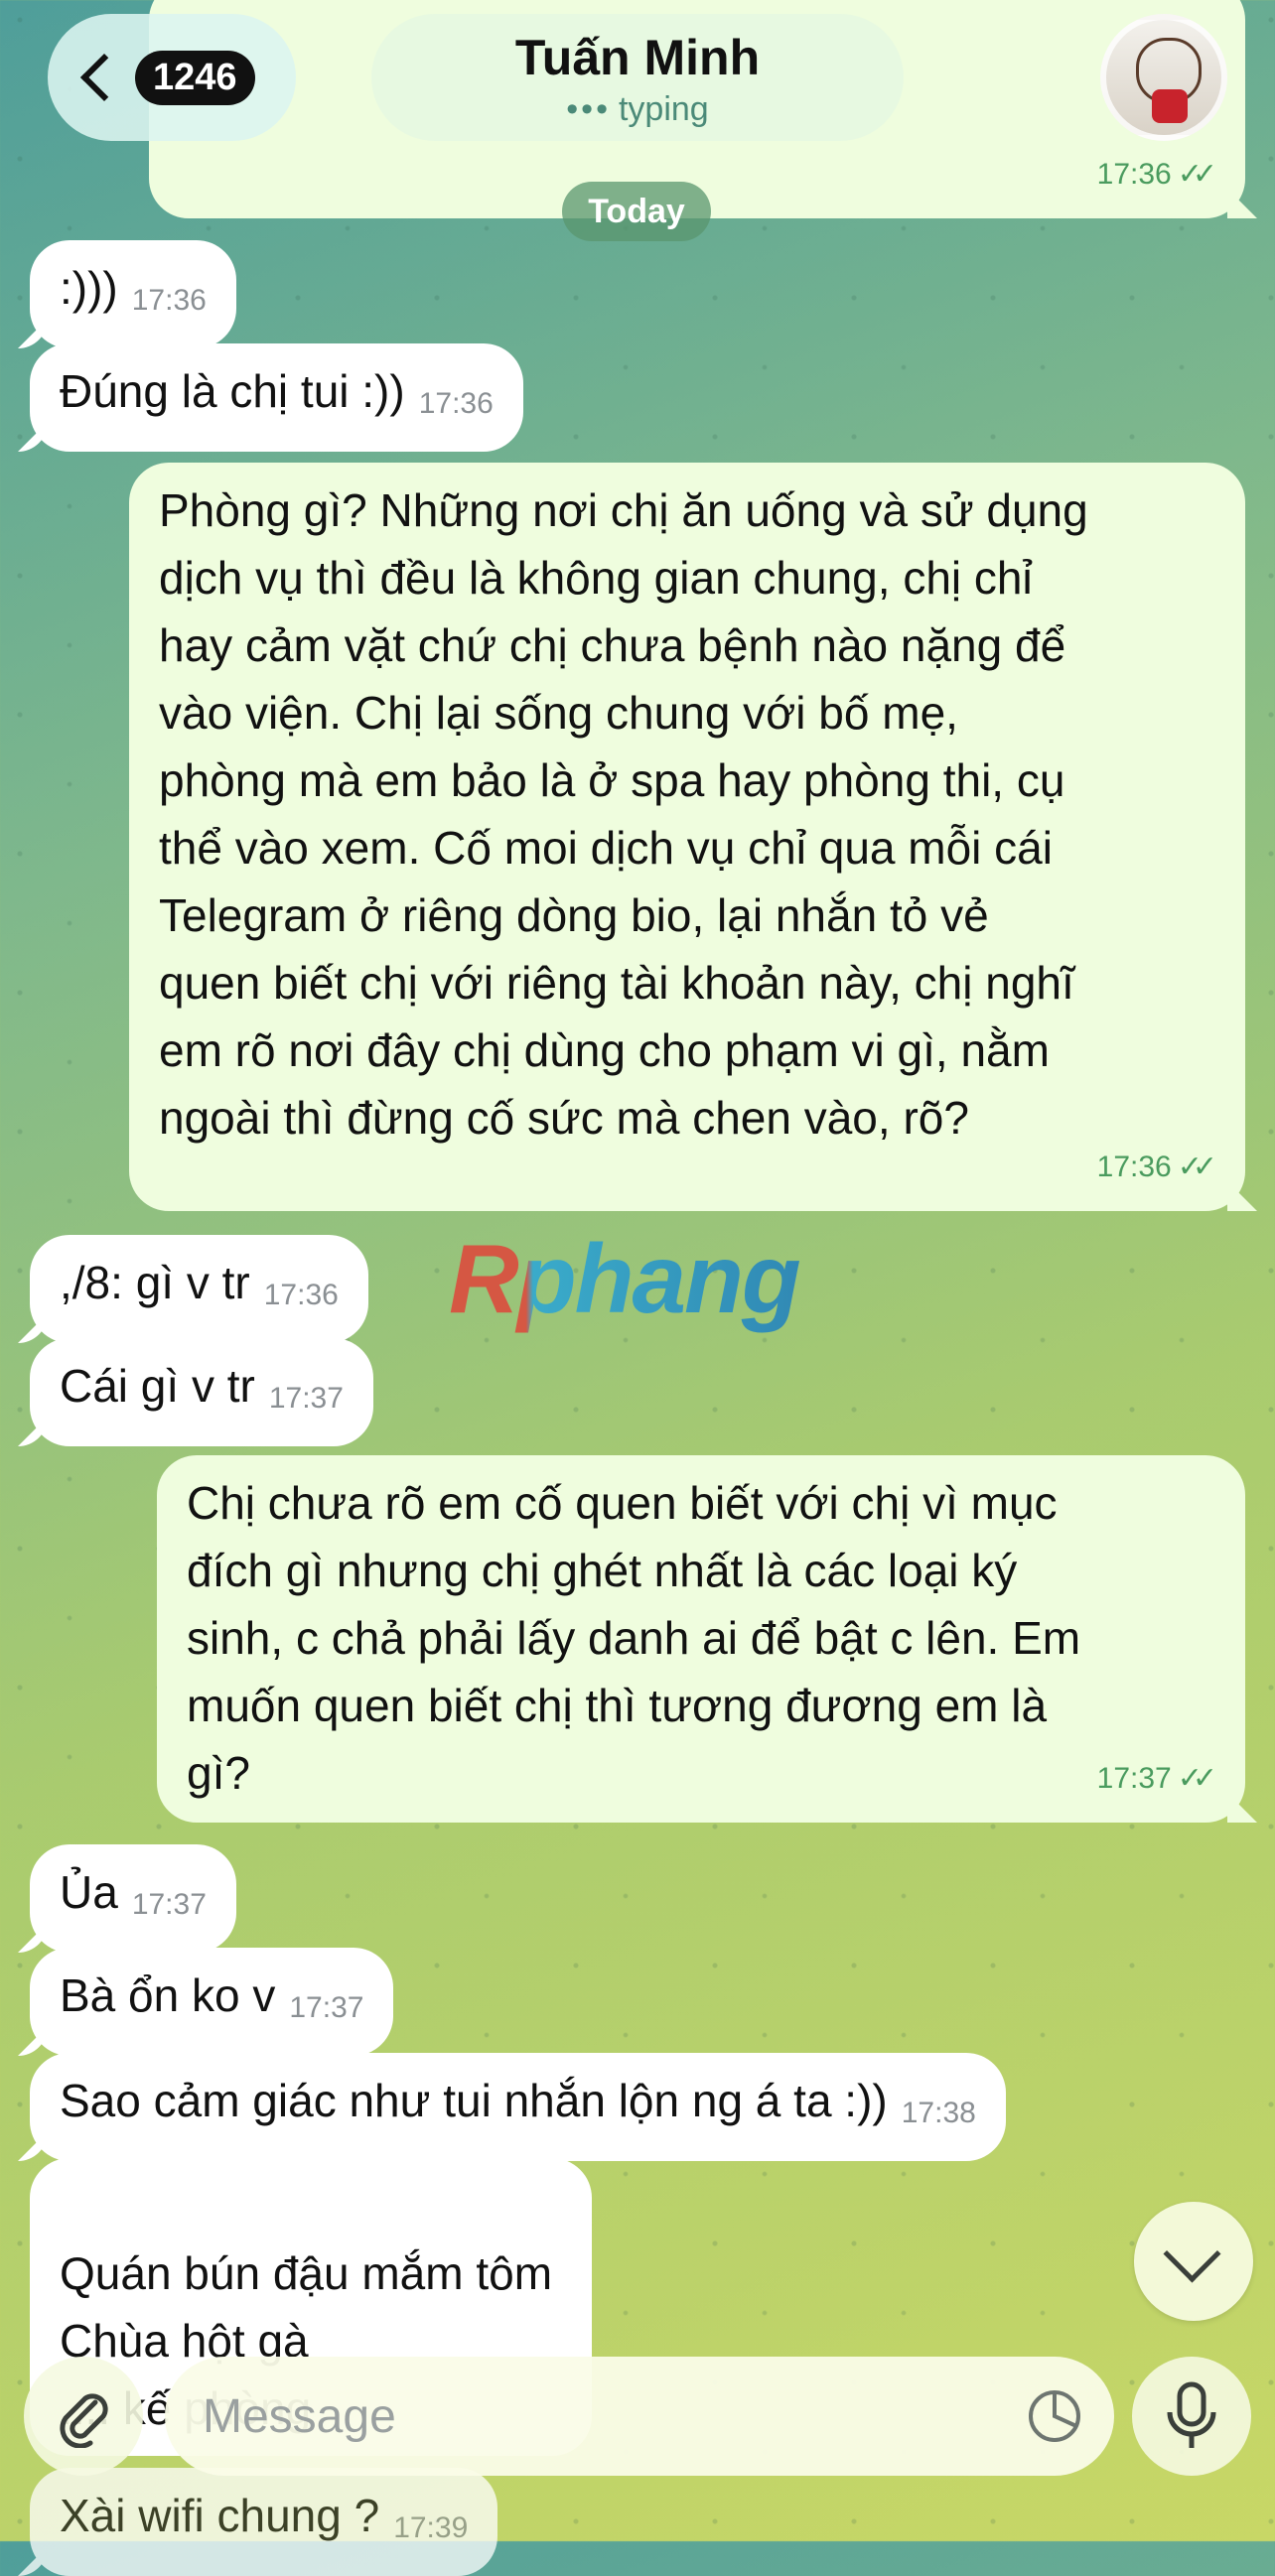 The width and height of the screenshot is (1275, 2576). I want to click on microphone-icon, so click(1191, 2414).